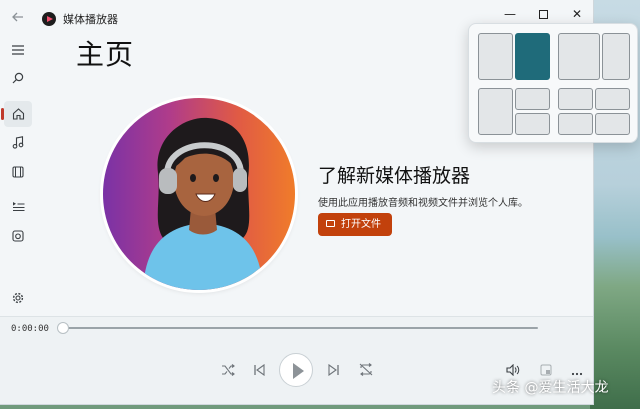 This screenshot has height=409, width=640. Describe the element at coordinates (423, 203) in the screenshot. I see `intro-description: 使用此应用播放音频和视频文件并浏览个人库。` at that location.